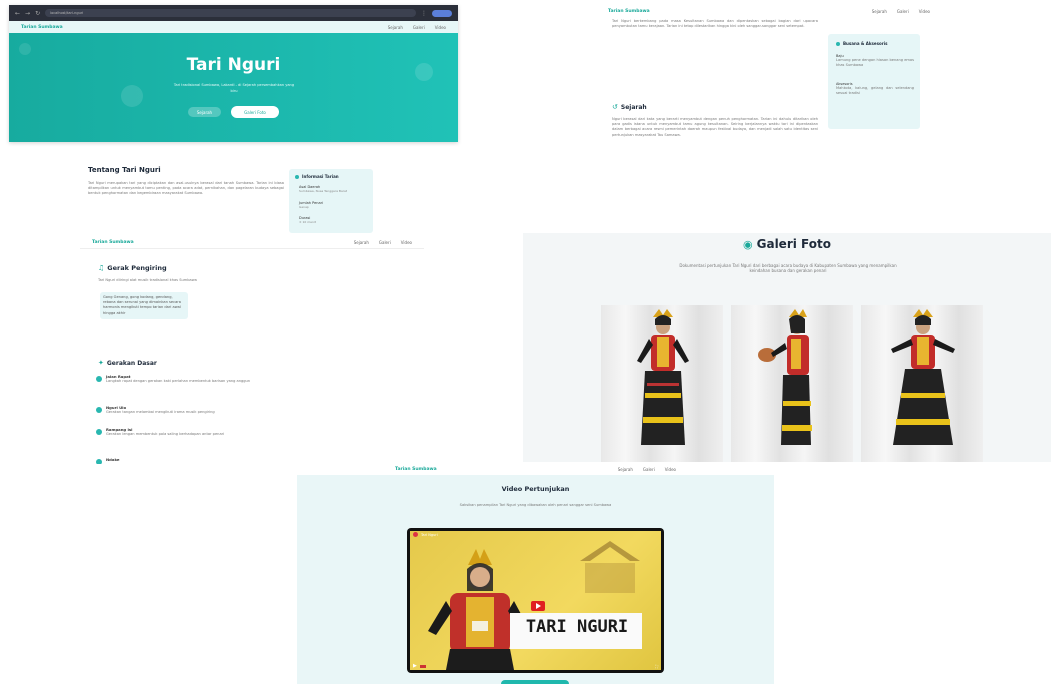  I want to click on fullscreen-icon: ⛶, so click(656, 666).